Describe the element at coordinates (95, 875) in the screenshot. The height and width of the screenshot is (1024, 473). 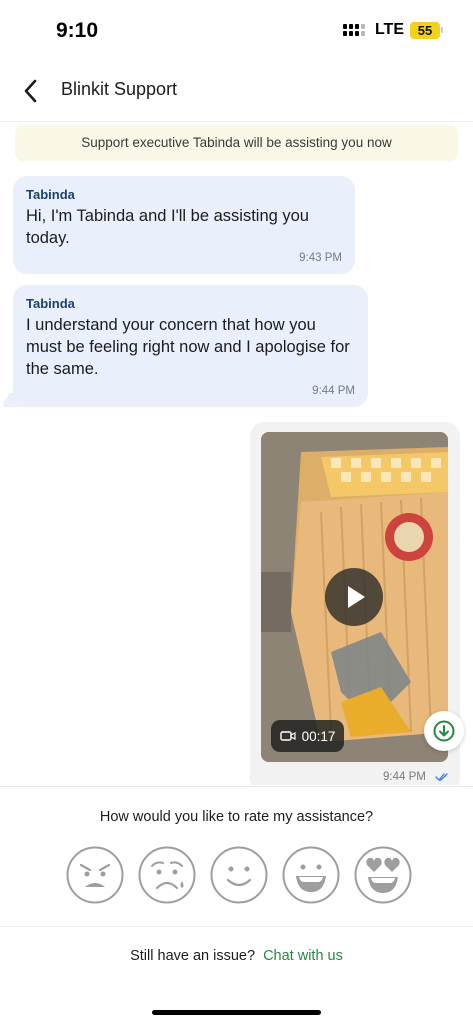
I see `angry-face-icon` at that location.